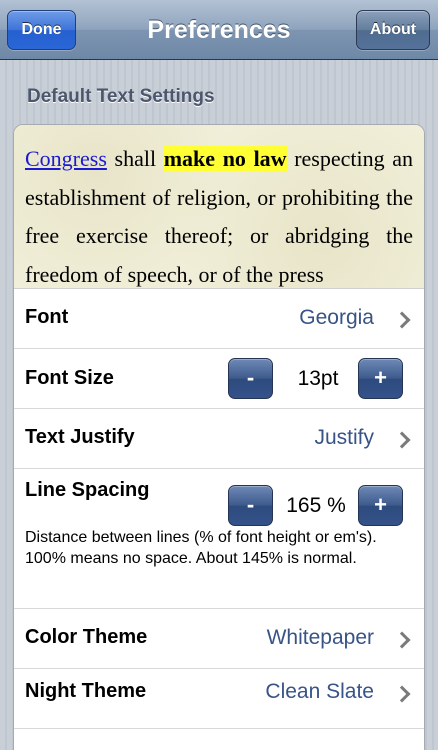 The height and width of the screenshot is (750, 438). Describe the element at coordinates (336, 317) in the screenshot. I see `font-value: Georgia` at that location.